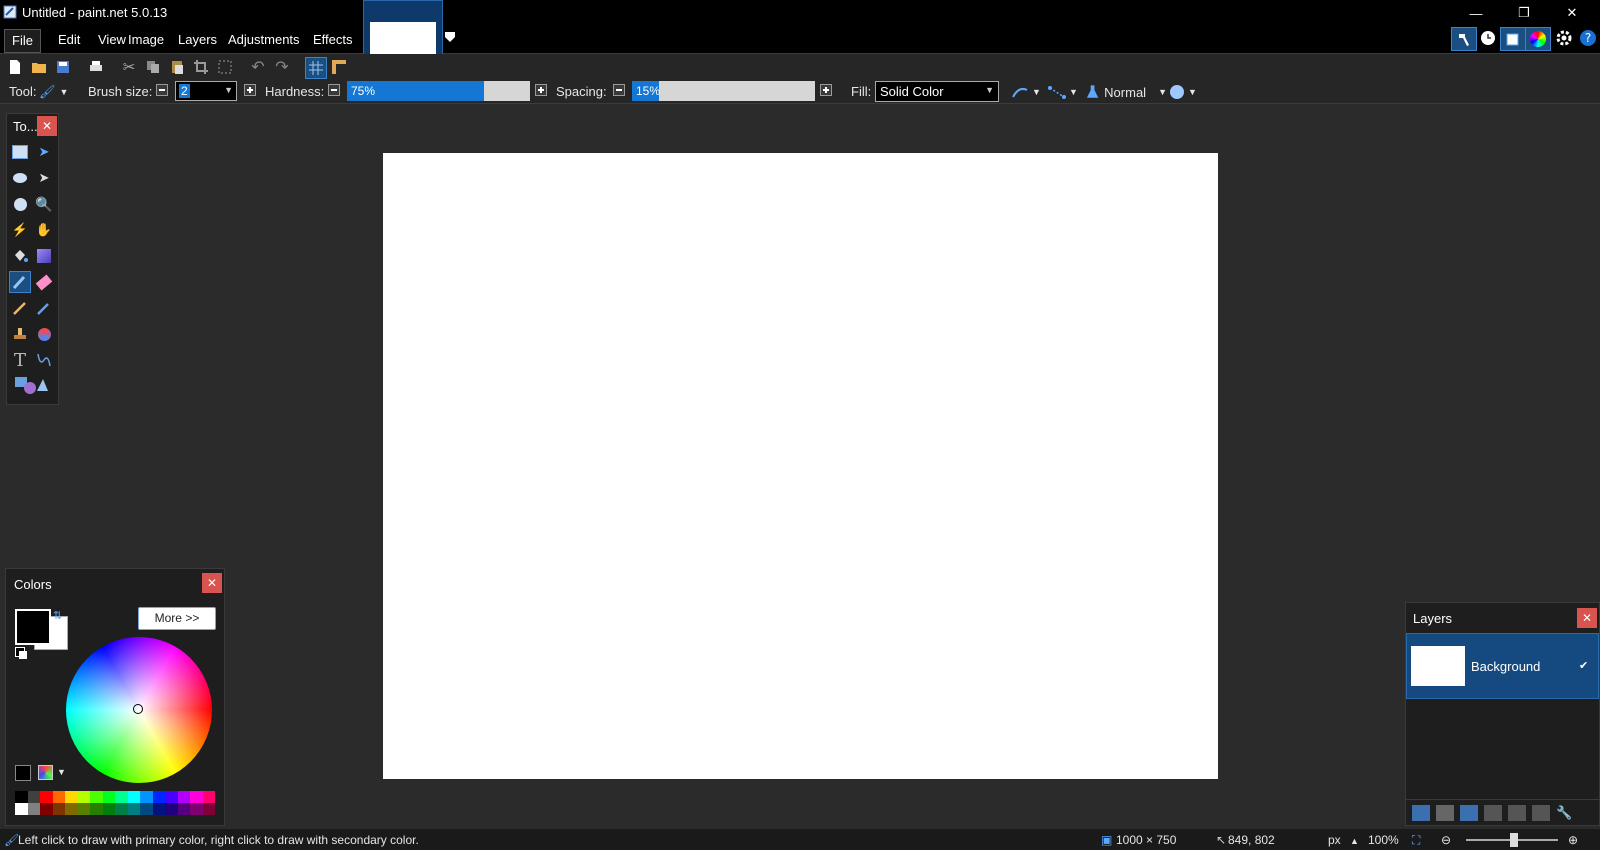  What do you see at coordinates (1469, 812) in the screenshot?
I see `duplicate-layer-icon` at bounding box center [1469, 812].